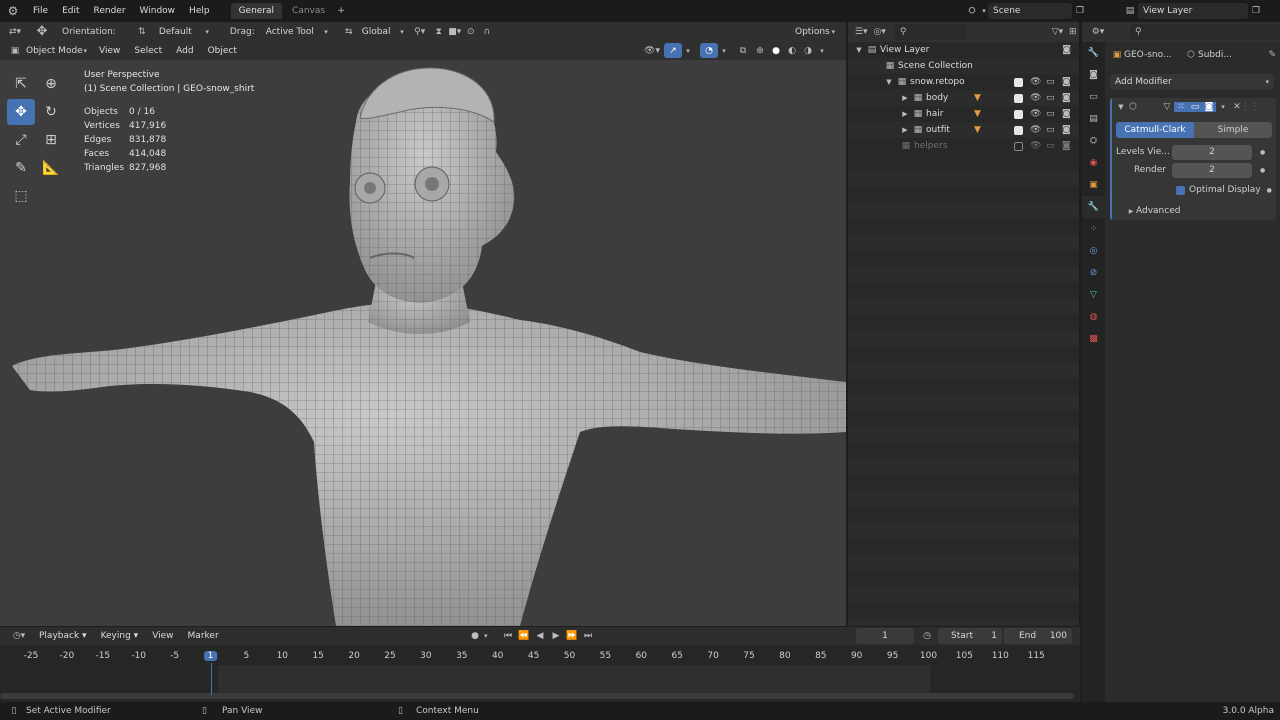 The image size is (1280, 720). Describe the element at coordinates (475, 636) in the screenshot. I see `auto-keying-icon: ●` at that location.